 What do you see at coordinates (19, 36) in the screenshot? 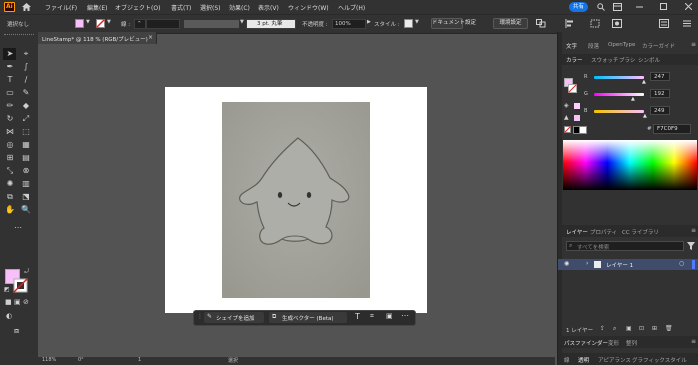
I see `toolbar-collapse-handle` at bounding box center [19, 36].